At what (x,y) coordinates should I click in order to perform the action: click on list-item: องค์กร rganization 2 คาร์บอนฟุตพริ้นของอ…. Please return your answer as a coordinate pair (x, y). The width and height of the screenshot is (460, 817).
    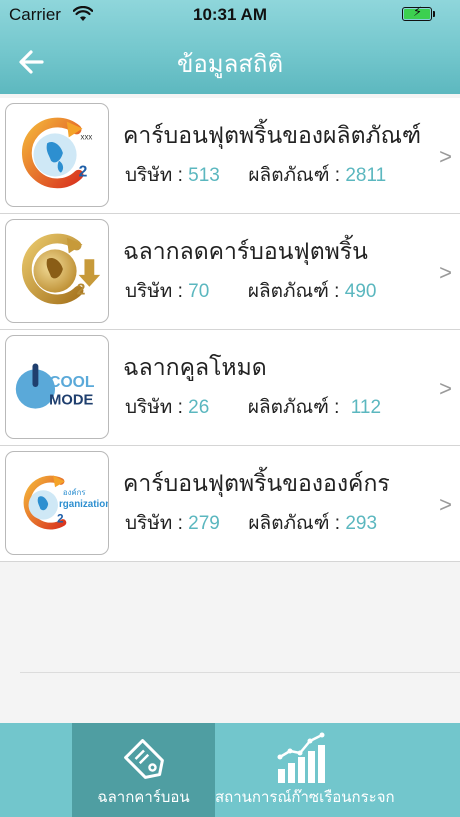
    Looking at the image, I should click on (230, 504).